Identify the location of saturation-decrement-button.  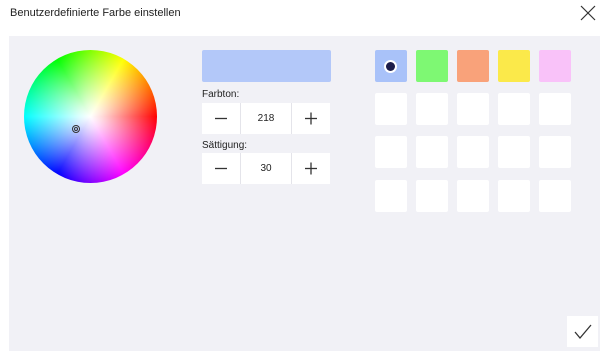
(221, 168).